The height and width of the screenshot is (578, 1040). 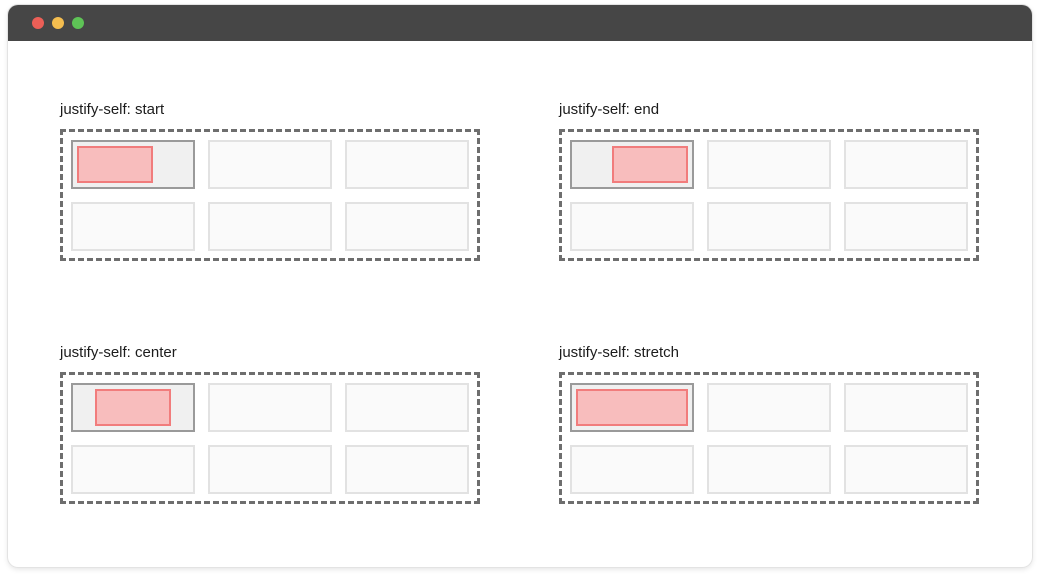 What do you see at coordinates (118, 352) in the screenshot?
I see `demo-label: justify-self: center` at bounding box center [118, 352].